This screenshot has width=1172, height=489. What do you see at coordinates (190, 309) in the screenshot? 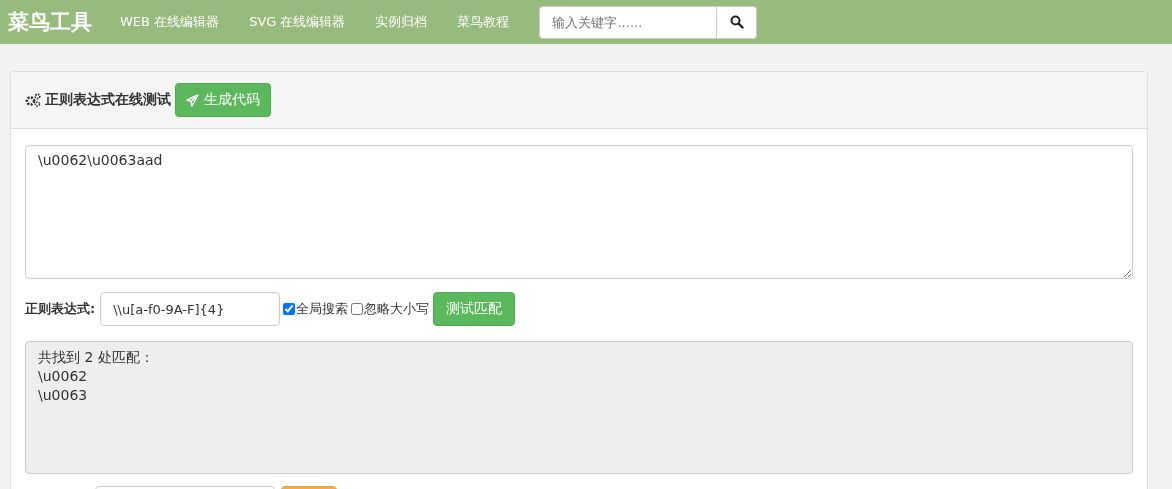
I see `regex-field: \\u[a-f0-9A-F]{4}` at bounding box center [190, 309].